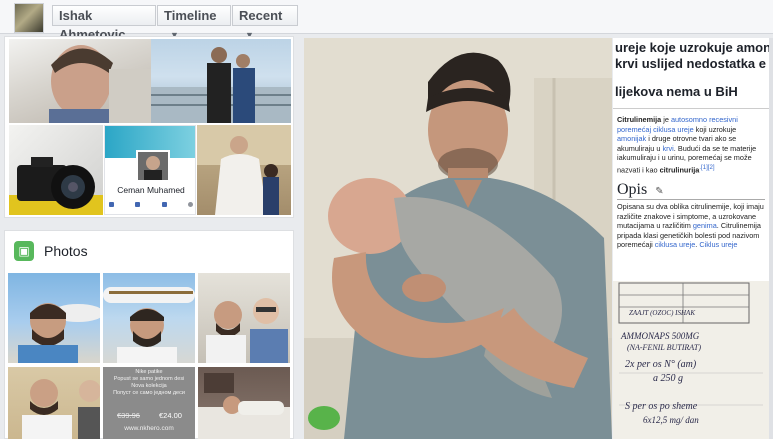  Describe the element at coordinates (138, 204) in the screenshot. I see `message-icon` at that location.